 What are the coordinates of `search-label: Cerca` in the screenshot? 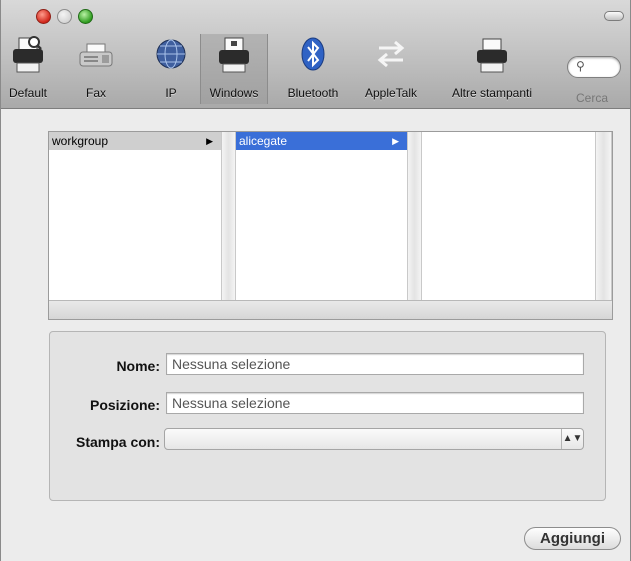 It's located at (592, 98).